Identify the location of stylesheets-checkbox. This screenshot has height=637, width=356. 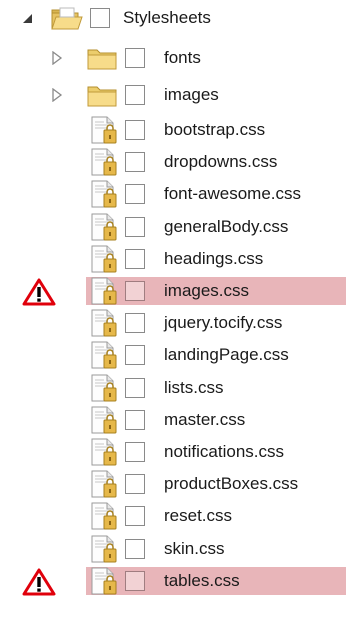
(100, 18).